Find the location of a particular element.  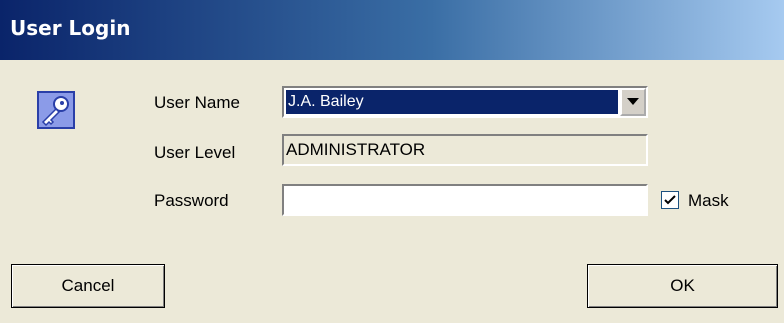

cancel-button-label: Cancel is located at coordinates (88, 285).